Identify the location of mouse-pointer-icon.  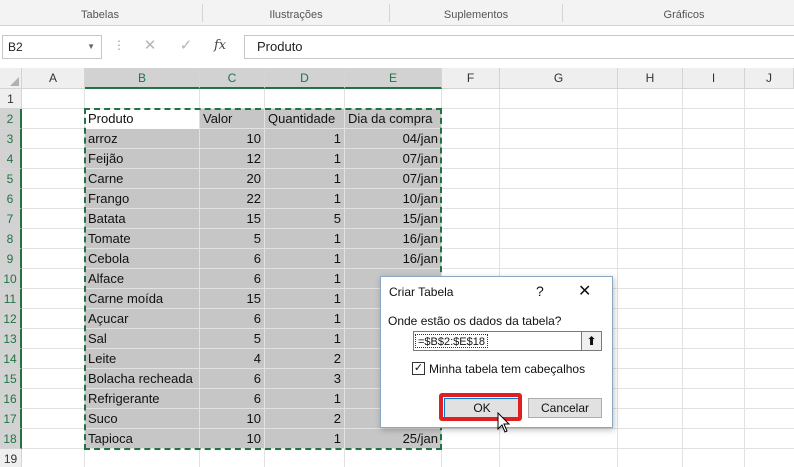
(504, 422).